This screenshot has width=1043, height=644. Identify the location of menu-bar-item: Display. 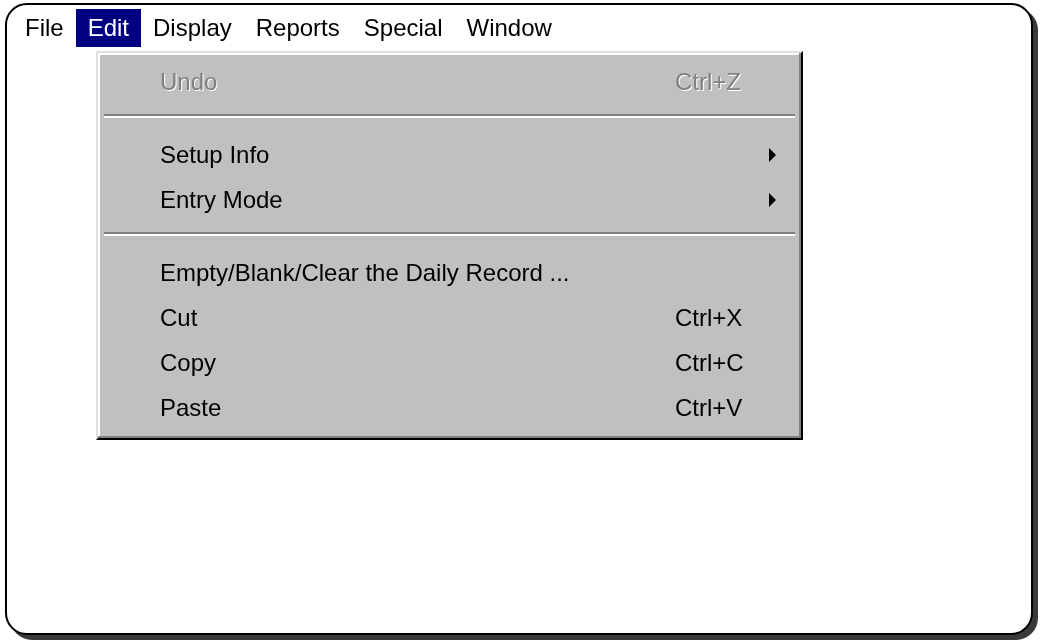
(192, 28).